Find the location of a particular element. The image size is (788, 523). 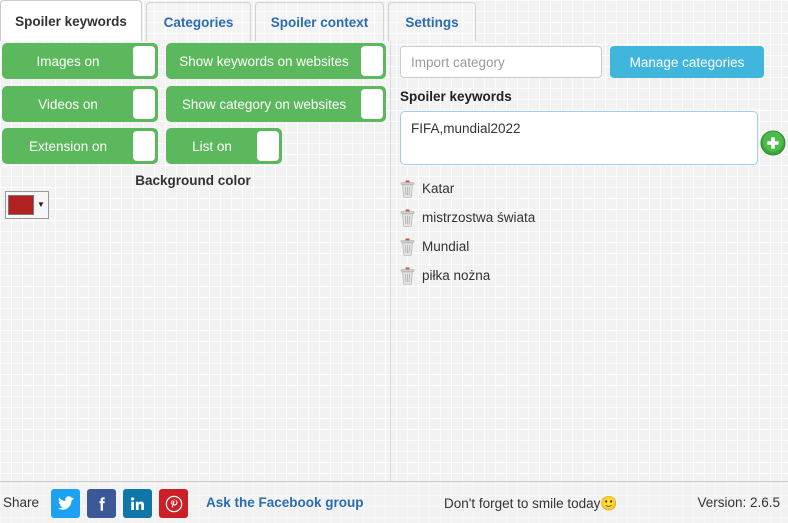

pinterest-icon is located at coordinates (174, 504).